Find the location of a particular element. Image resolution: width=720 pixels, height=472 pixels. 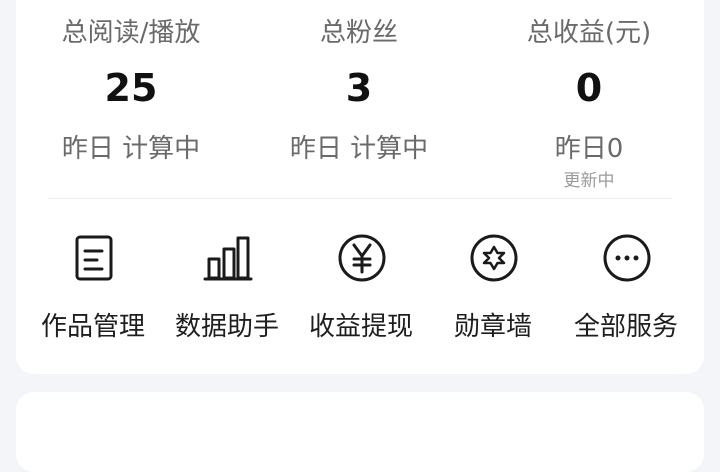

stat-value: 0 is located at coordinates (589, 88).